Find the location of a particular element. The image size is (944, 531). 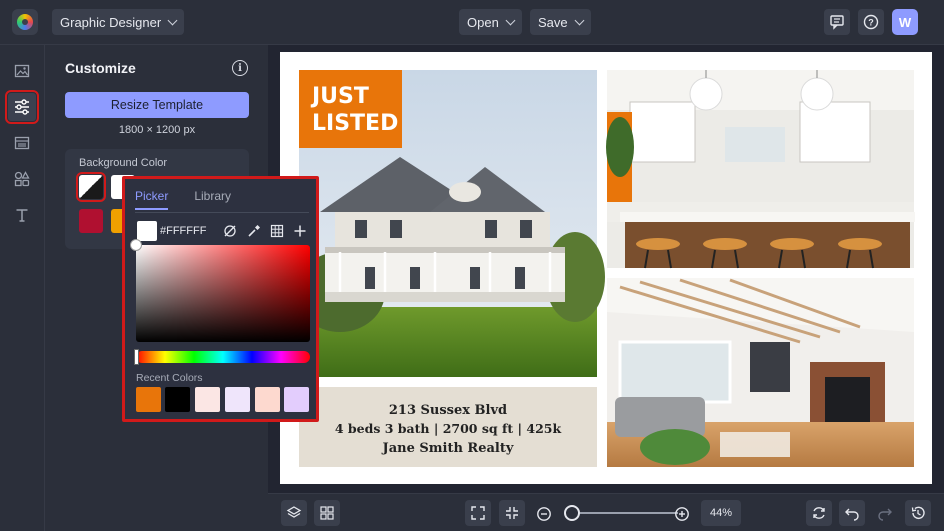

refresh-button is located at coordinates (819, 513).